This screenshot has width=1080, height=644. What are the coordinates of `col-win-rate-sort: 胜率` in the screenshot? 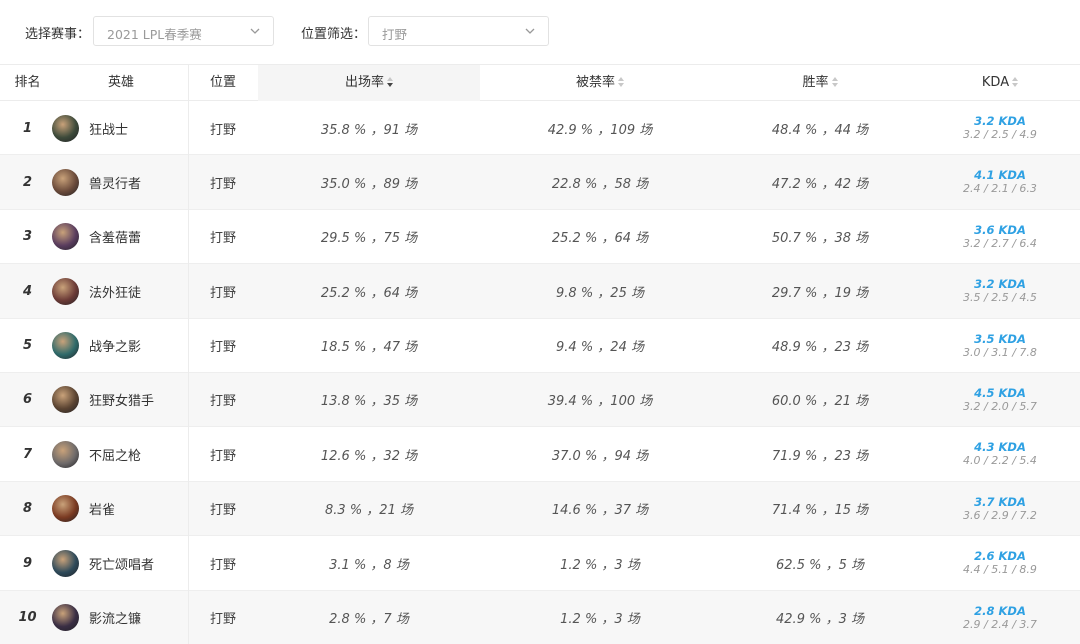 It's located at (820, 83).